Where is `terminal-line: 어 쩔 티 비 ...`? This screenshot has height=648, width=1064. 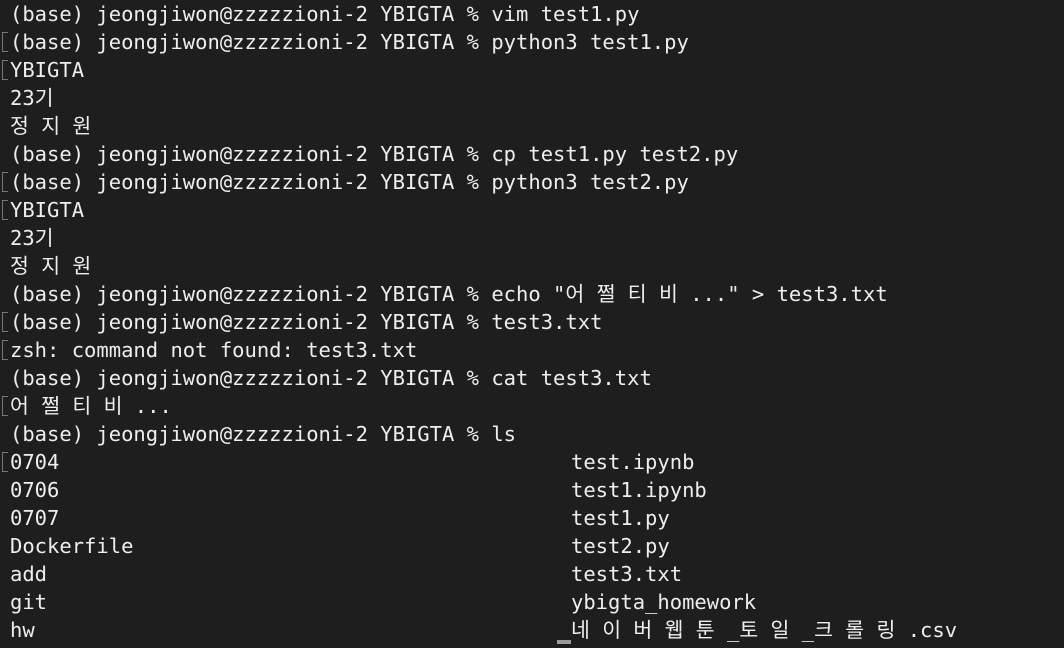
terminal-line: 어 쩔 티 비 ... is located at coordinates (532, 406).